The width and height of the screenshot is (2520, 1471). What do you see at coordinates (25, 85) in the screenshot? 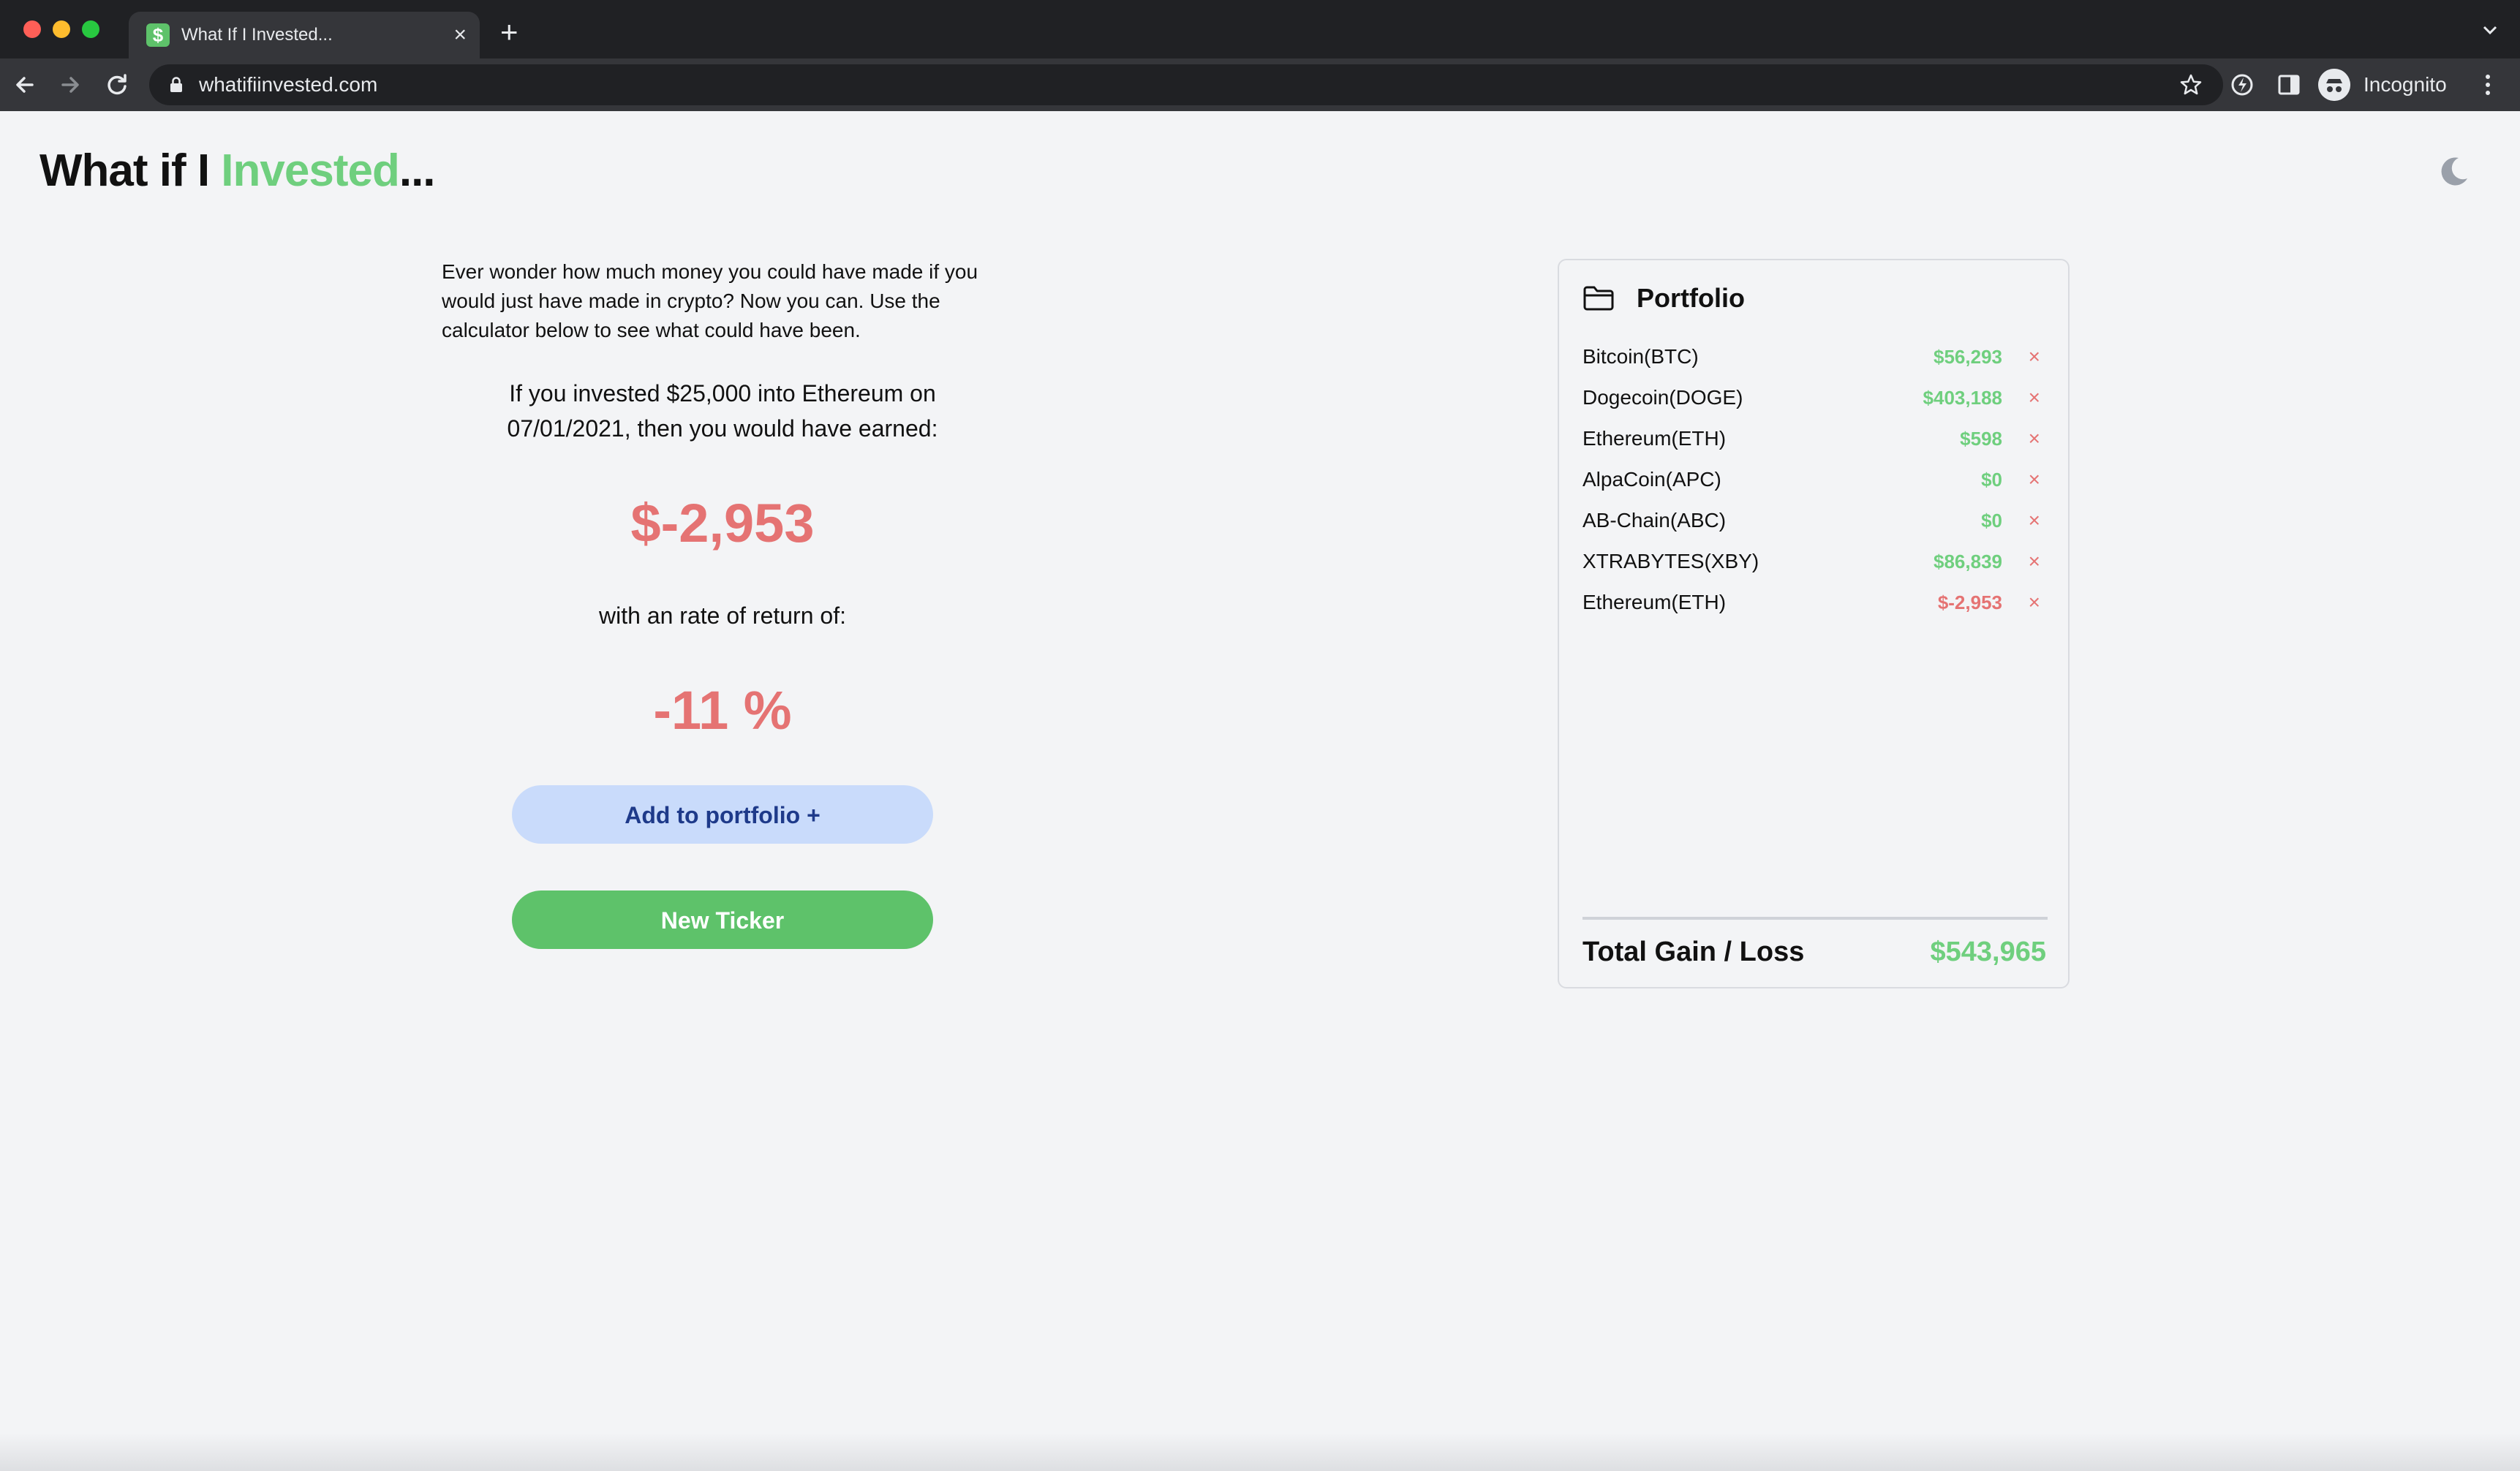
I see `back-arrow-icon` at bounding box center [25, 85].